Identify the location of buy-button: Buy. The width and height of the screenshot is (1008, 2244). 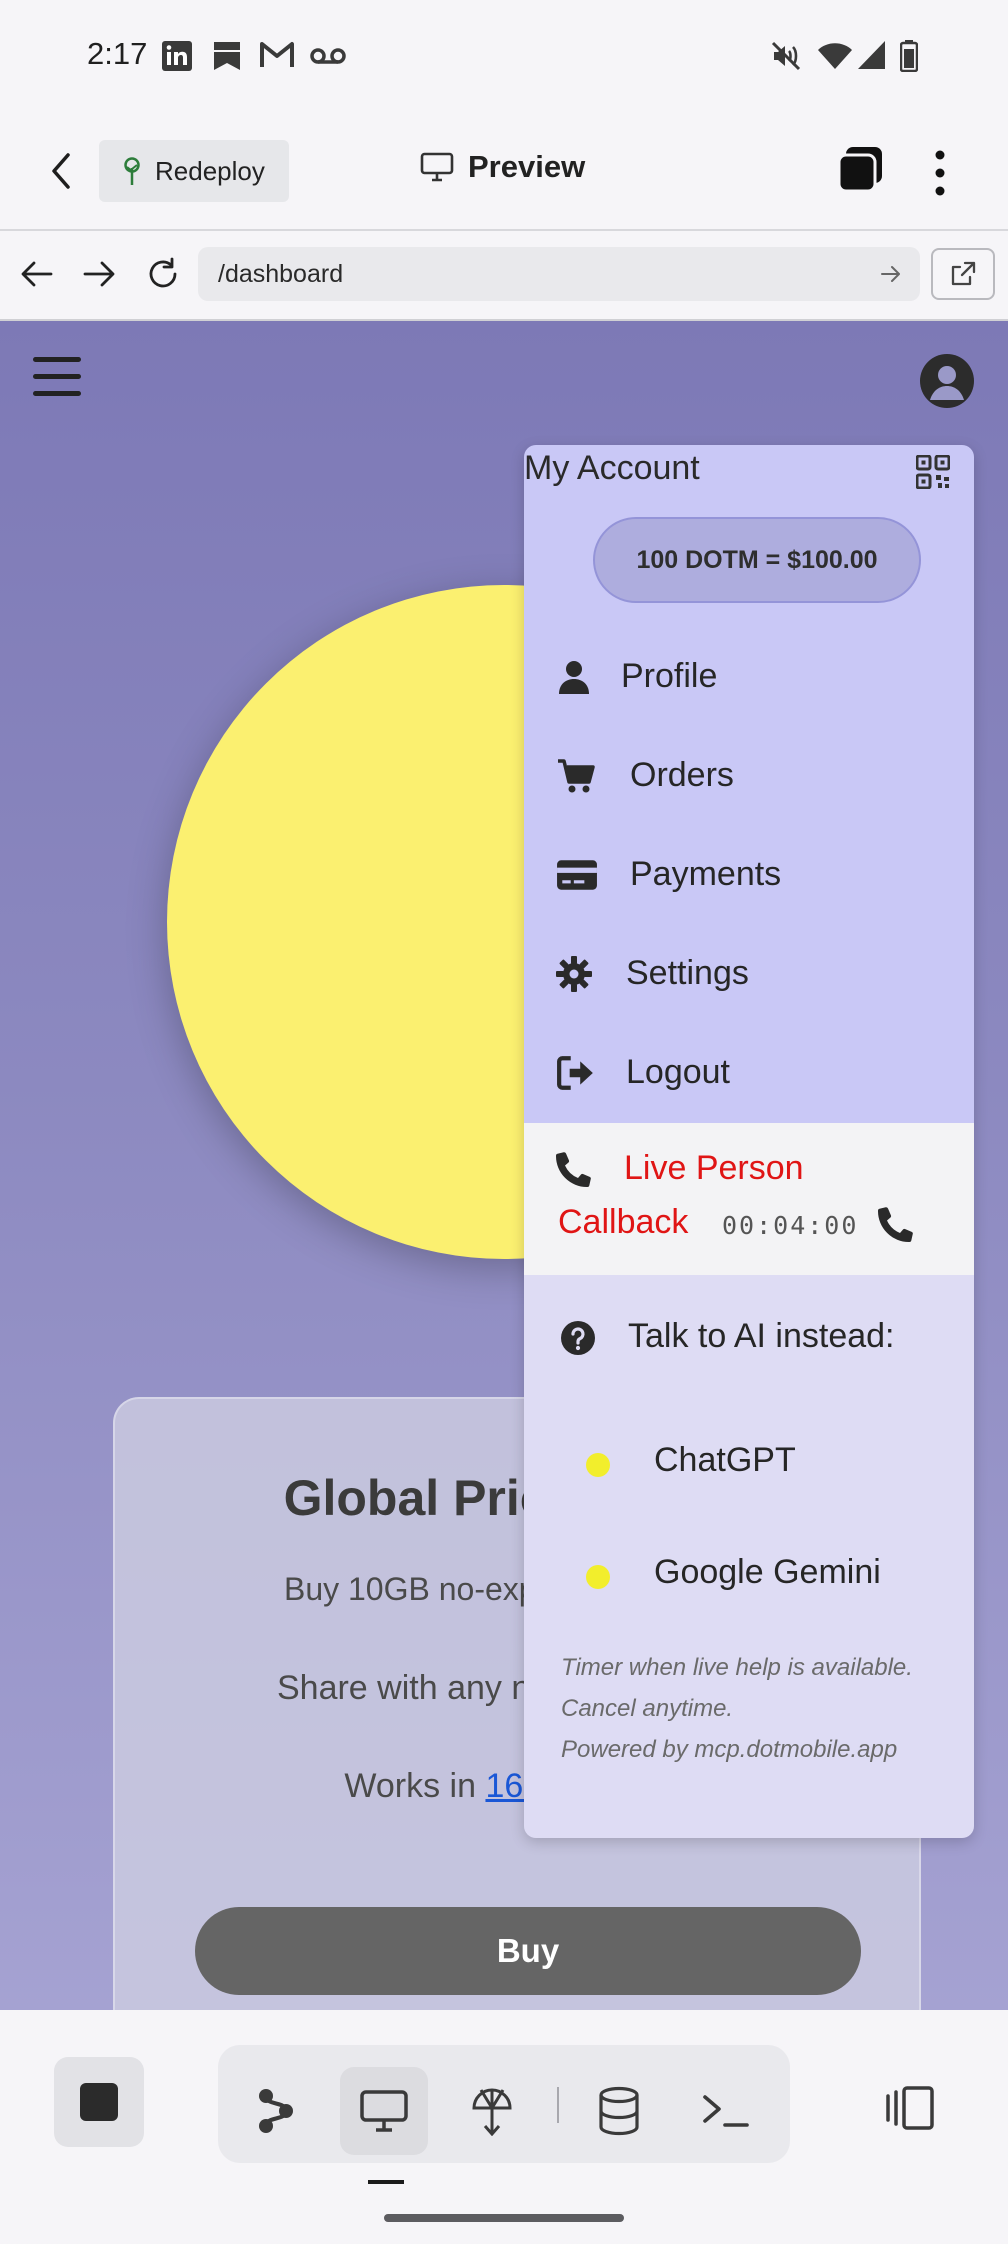
(528, 1951).